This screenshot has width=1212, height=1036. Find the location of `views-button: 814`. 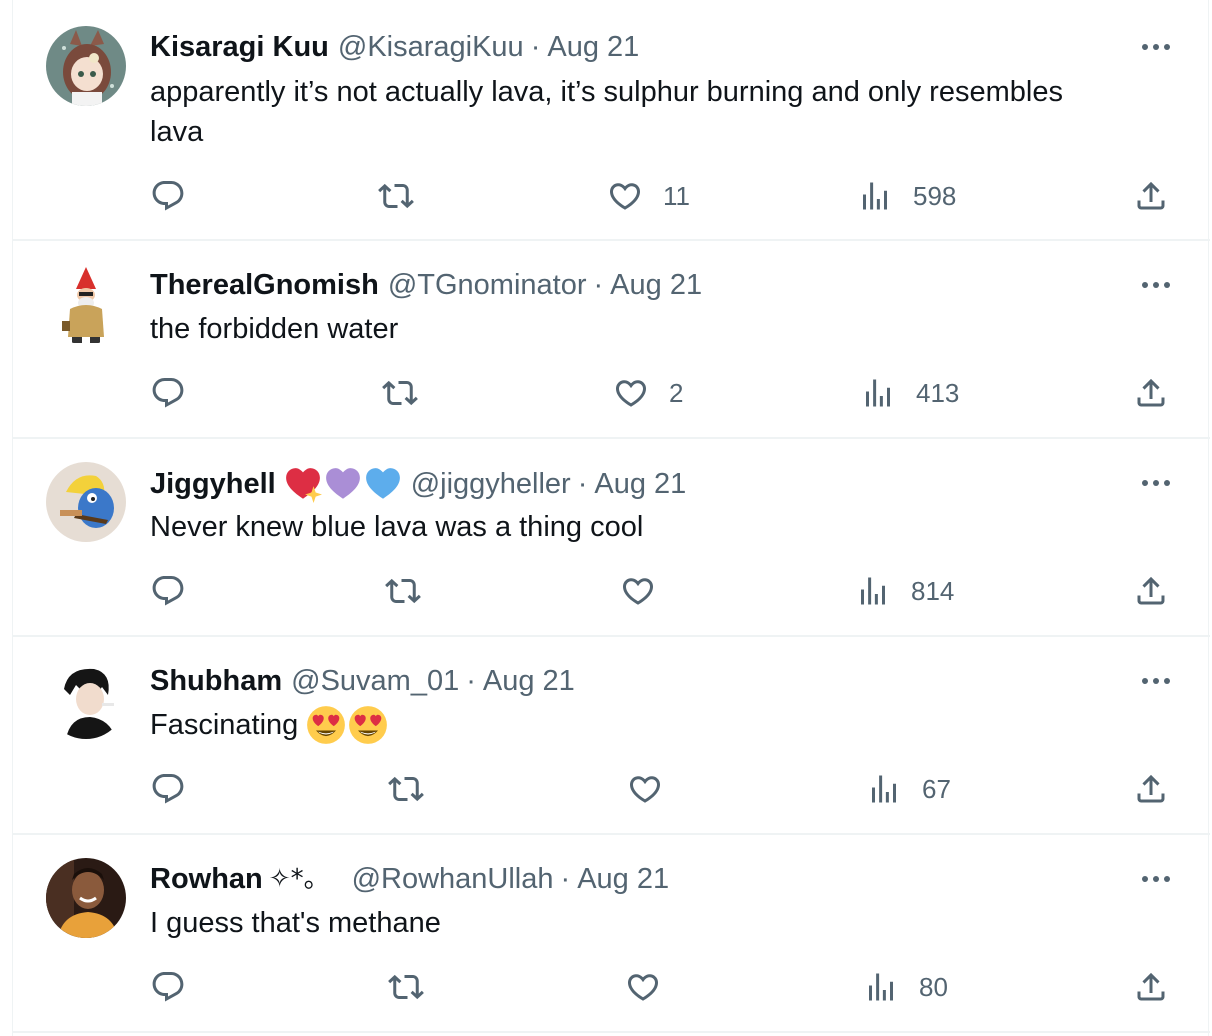

views-button: 814 is located at coordinates (904, 591).